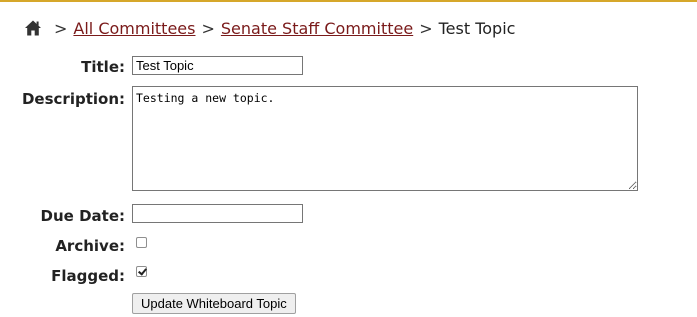 This screenshot has height=317, width=697. What do you see at coordinates (33, 28) in the screenshot?
I see `home-icon` at bounding box center [33, 28].